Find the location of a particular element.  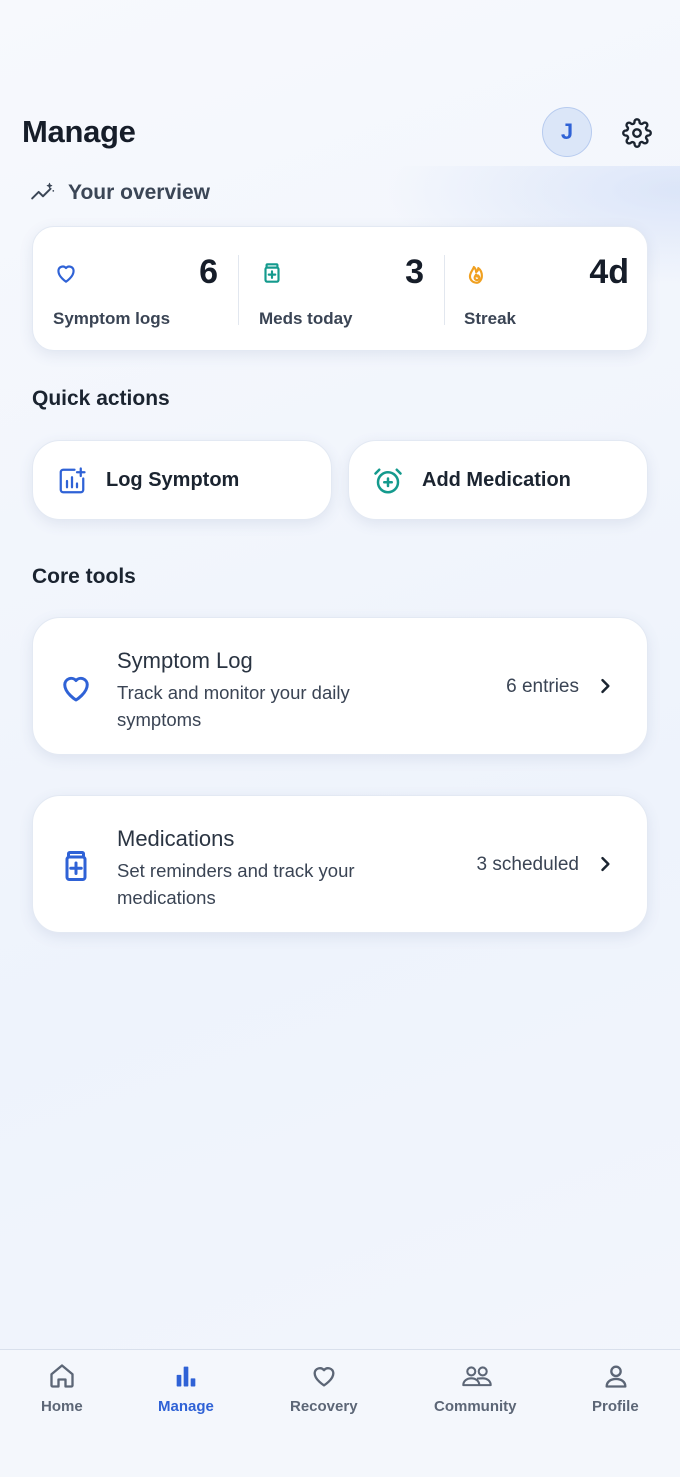

nav-home: Home is located at coordinates (62, 1390).